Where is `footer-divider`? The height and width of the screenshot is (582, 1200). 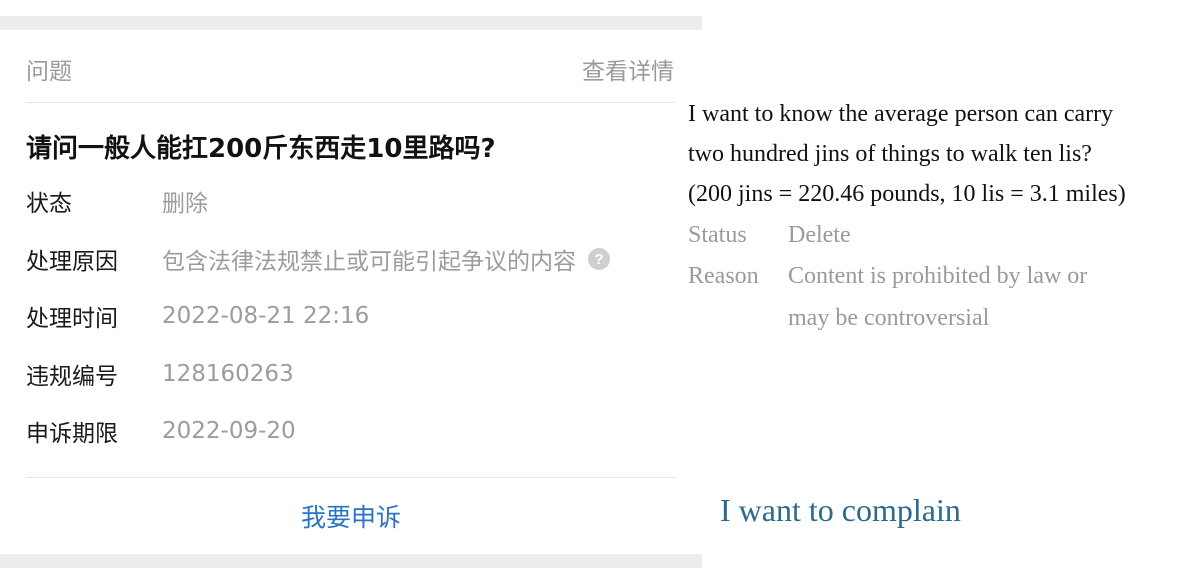
footer-divider is located at coordinates (351, 477).